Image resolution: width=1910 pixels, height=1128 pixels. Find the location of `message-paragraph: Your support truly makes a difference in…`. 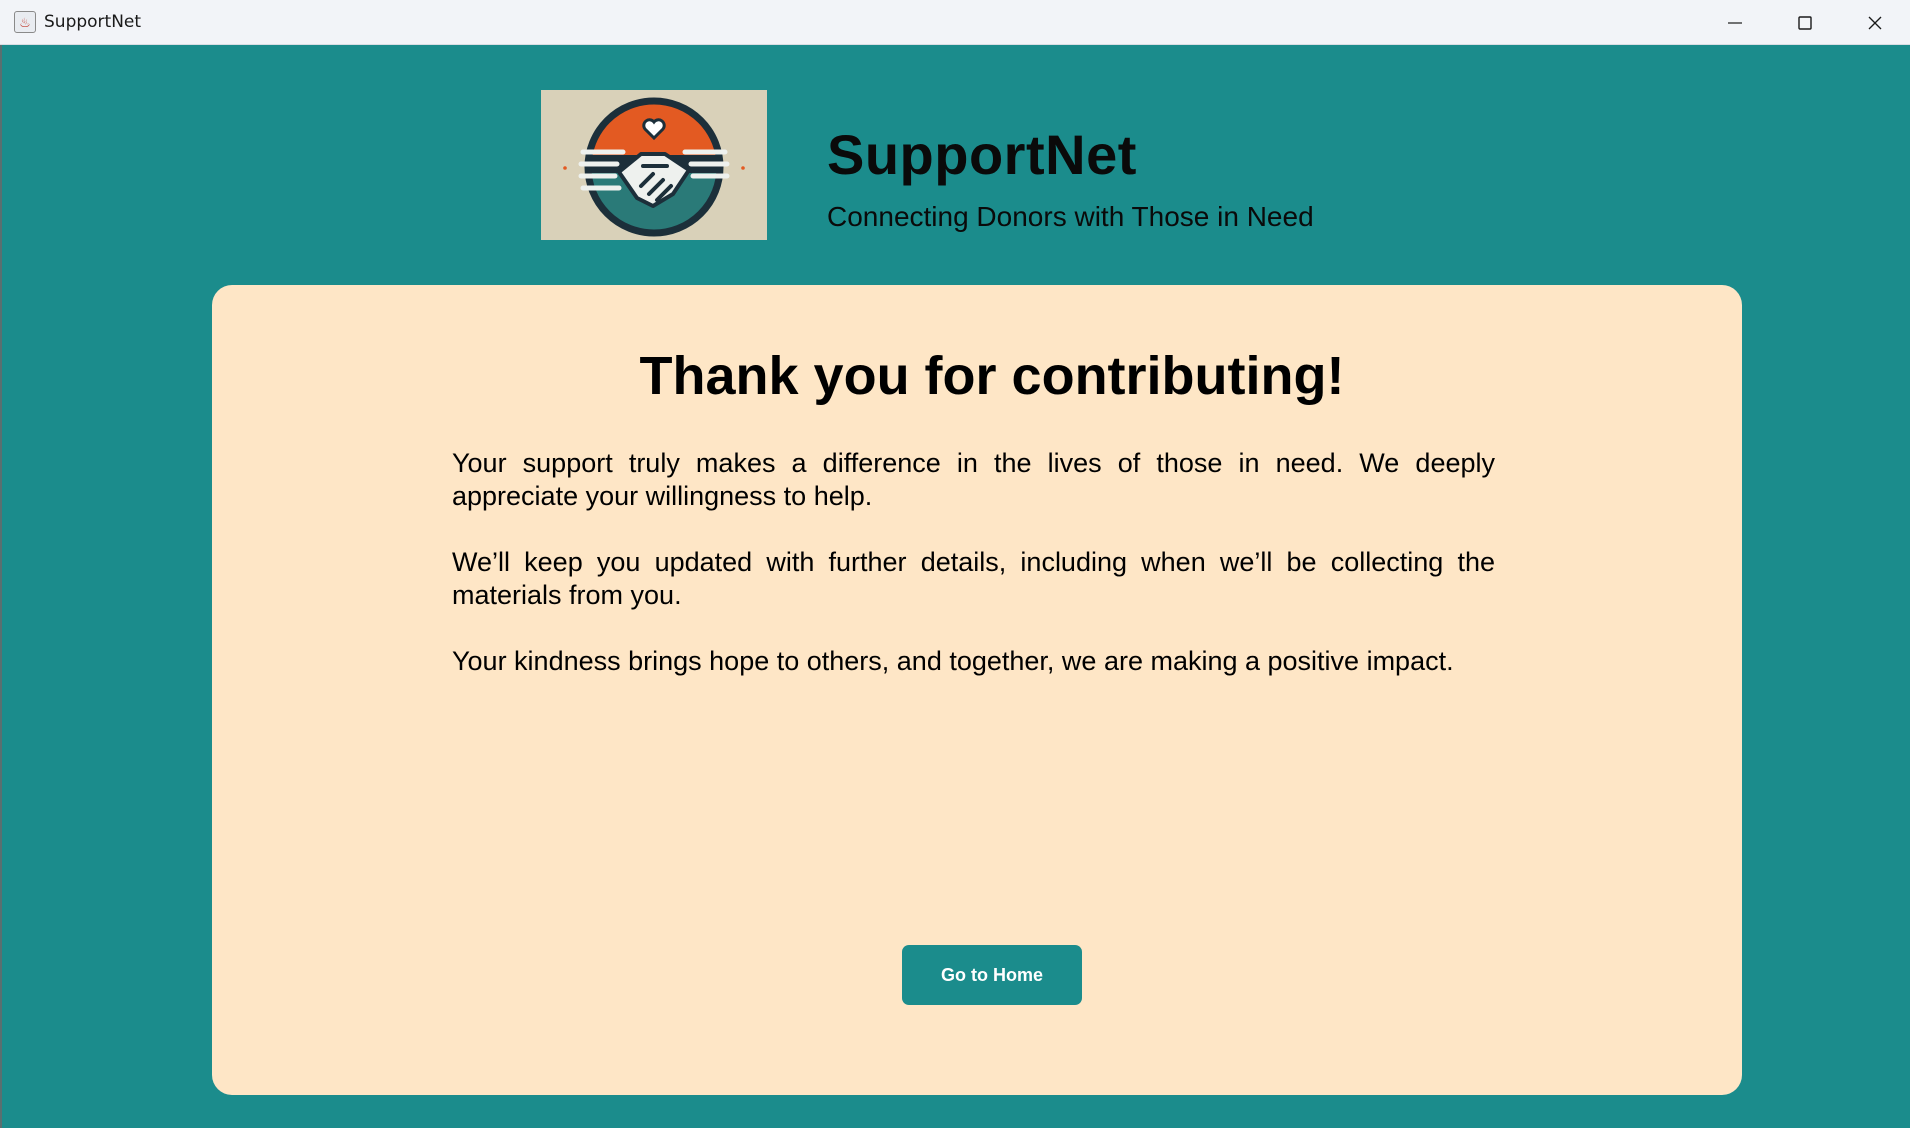

message-paragraph: Your support truly makes a difference in… is located at coordinates (973, 479).